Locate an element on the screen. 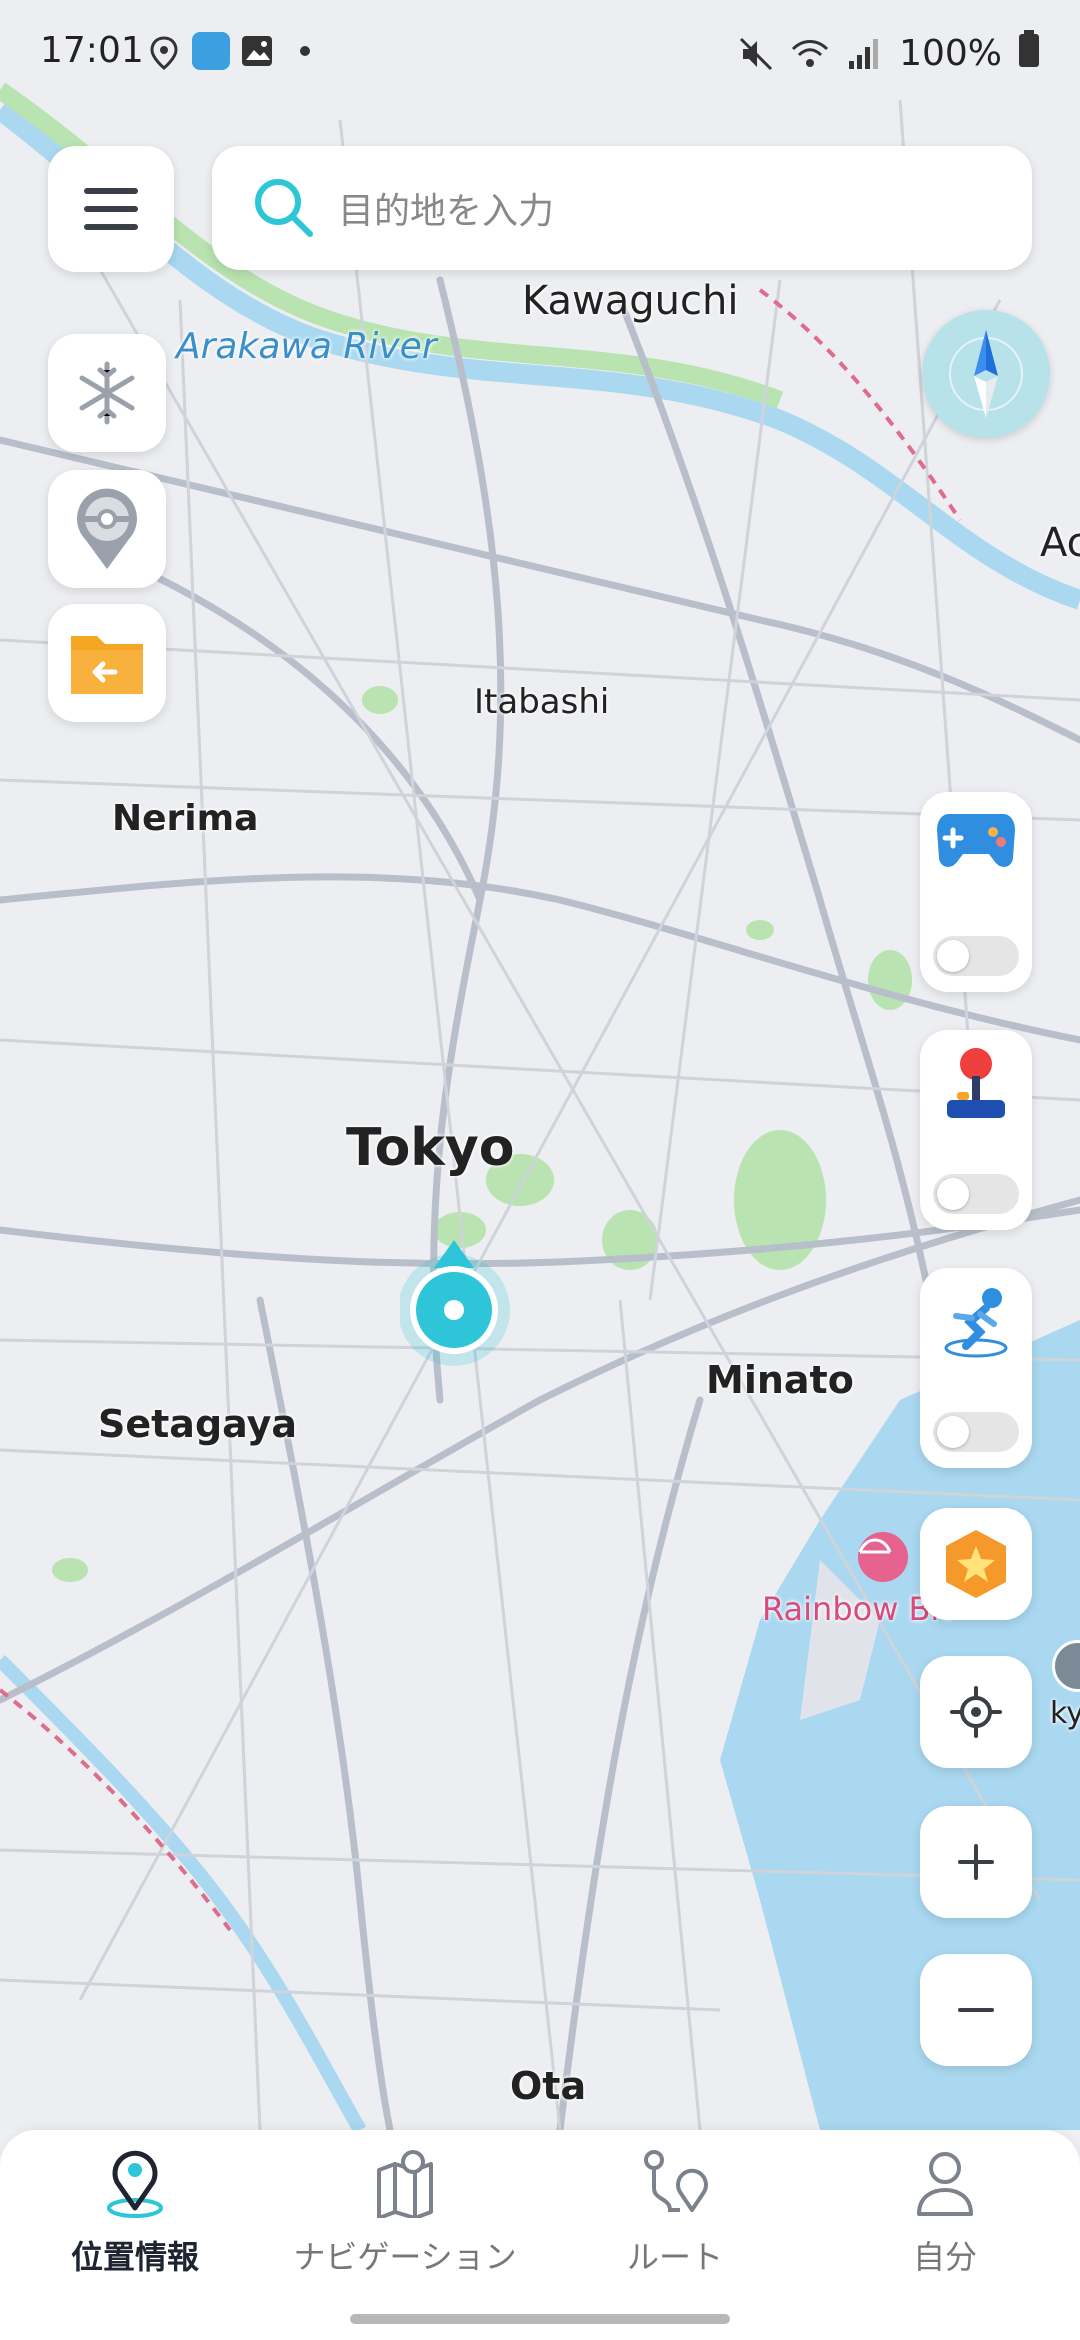 The height and width of the screenshot is (2340, 1080). folder-back-icon is located at coordinates (107, 665).